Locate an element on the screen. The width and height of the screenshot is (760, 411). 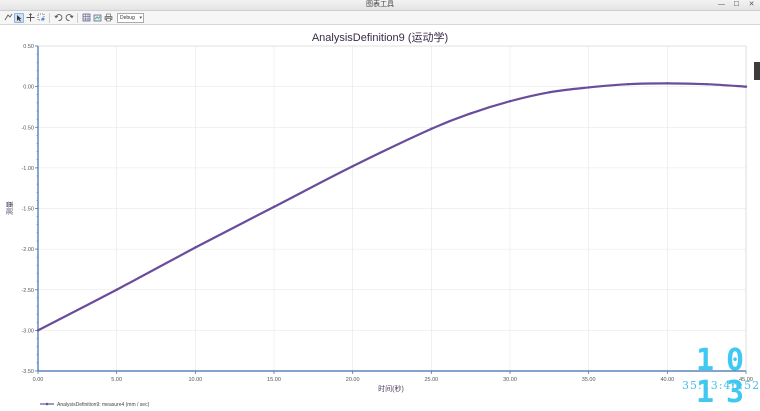
x-tick-label: 25.00 is located at coordinates (431, 380).